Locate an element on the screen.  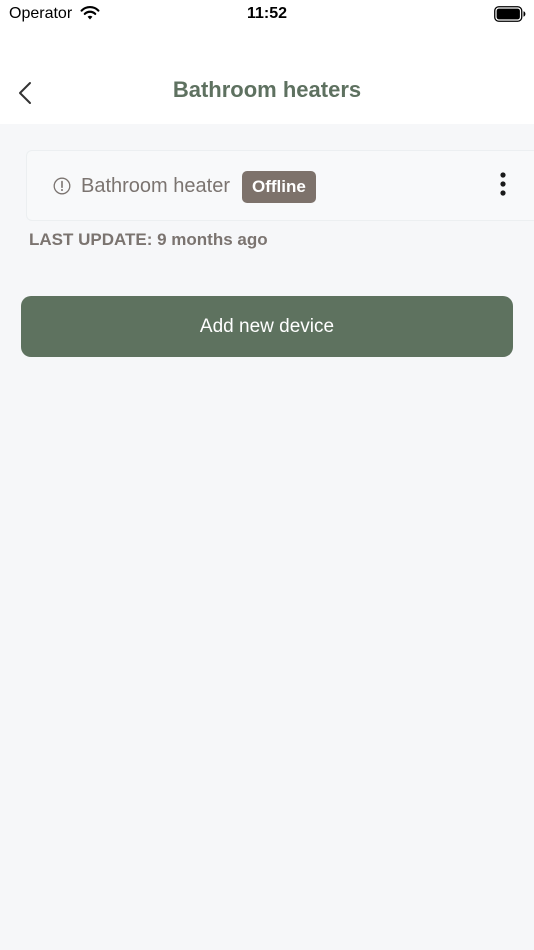
nav-bar: Bathroom heaters is located at coordinates (267, 77).